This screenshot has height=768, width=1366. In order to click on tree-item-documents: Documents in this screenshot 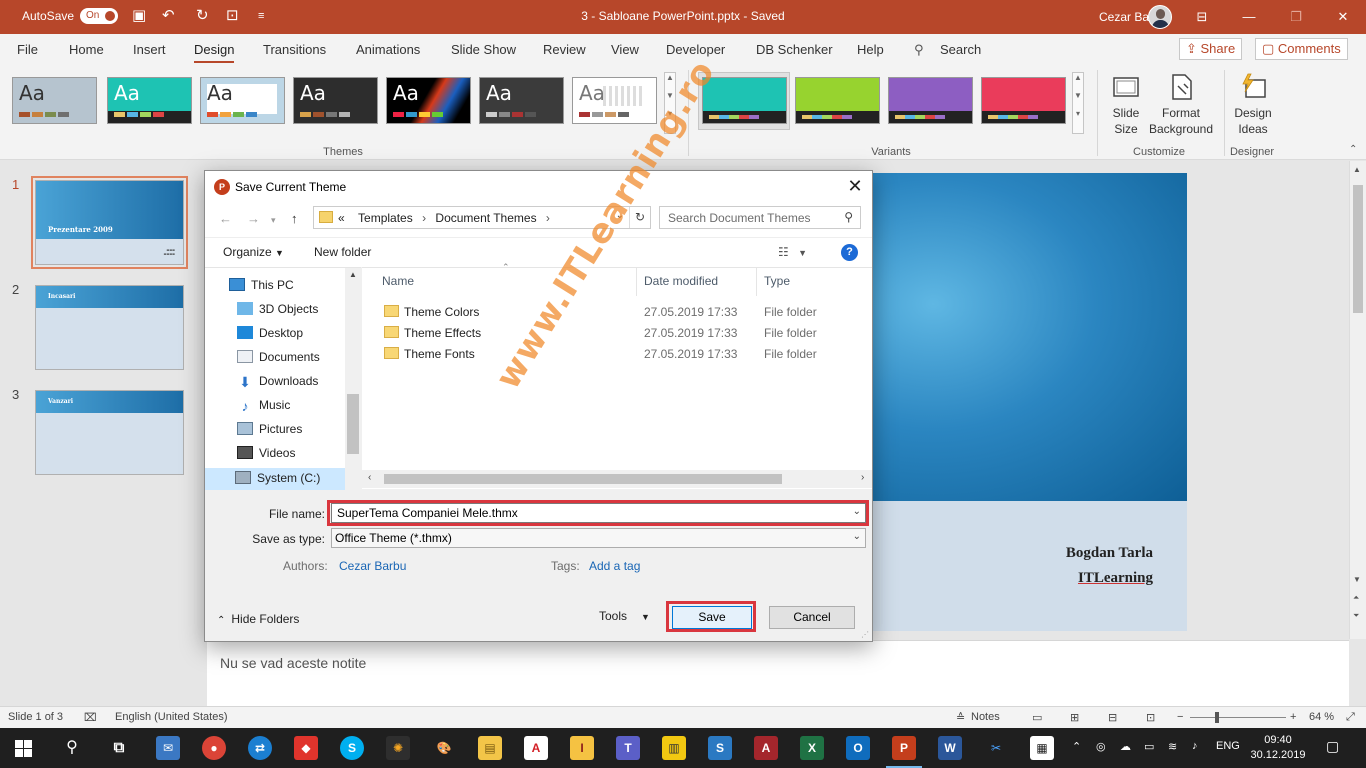, I will do `click(278, 361)`.